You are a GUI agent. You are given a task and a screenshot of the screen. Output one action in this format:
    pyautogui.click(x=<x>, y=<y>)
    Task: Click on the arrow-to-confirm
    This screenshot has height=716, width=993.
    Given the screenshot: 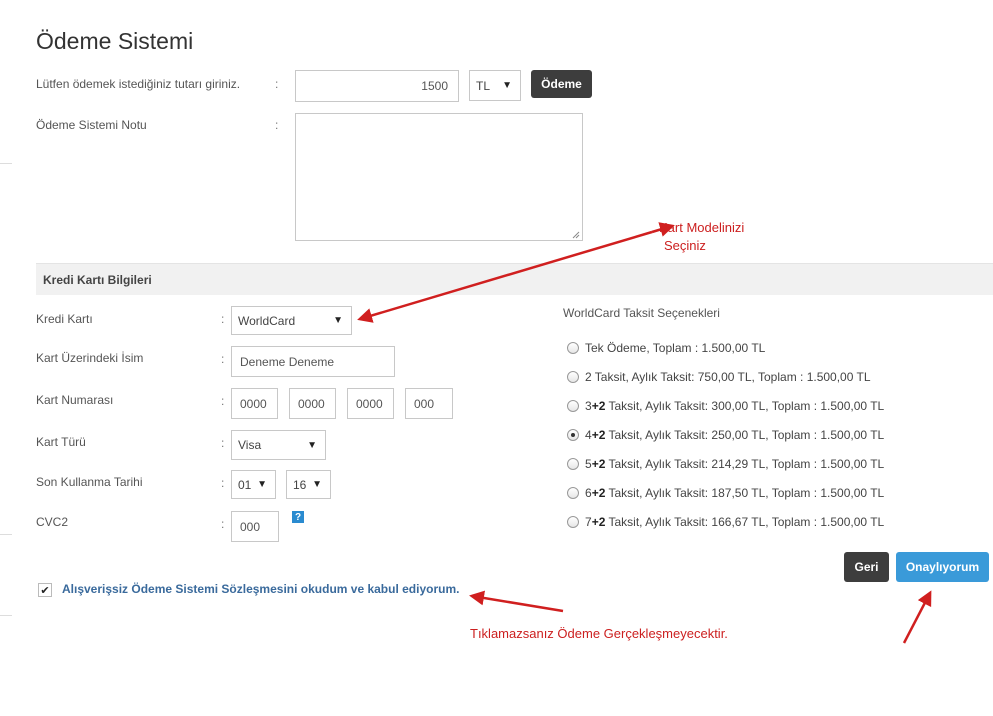 What is the action you would take?
    pyautogui.click(x=917, y=617)
    